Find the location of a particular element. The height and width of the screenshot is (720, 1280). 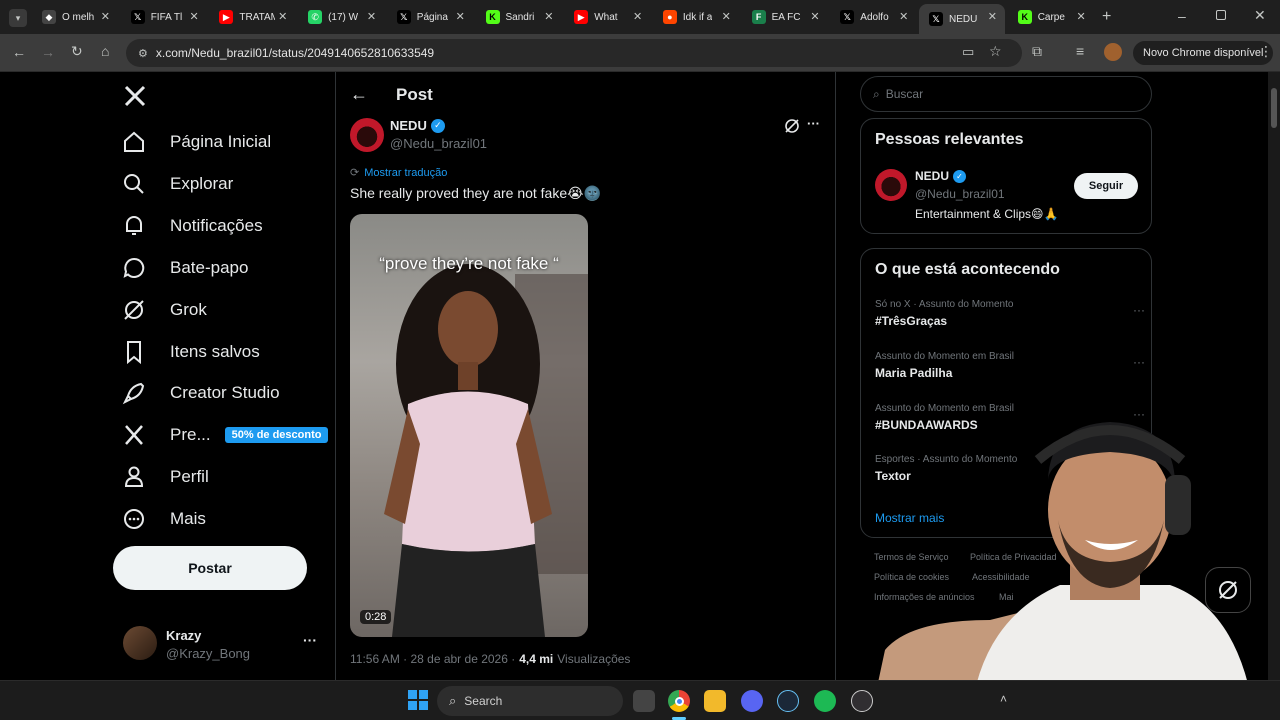

restore-icon is located at coordinates (1221, 15).